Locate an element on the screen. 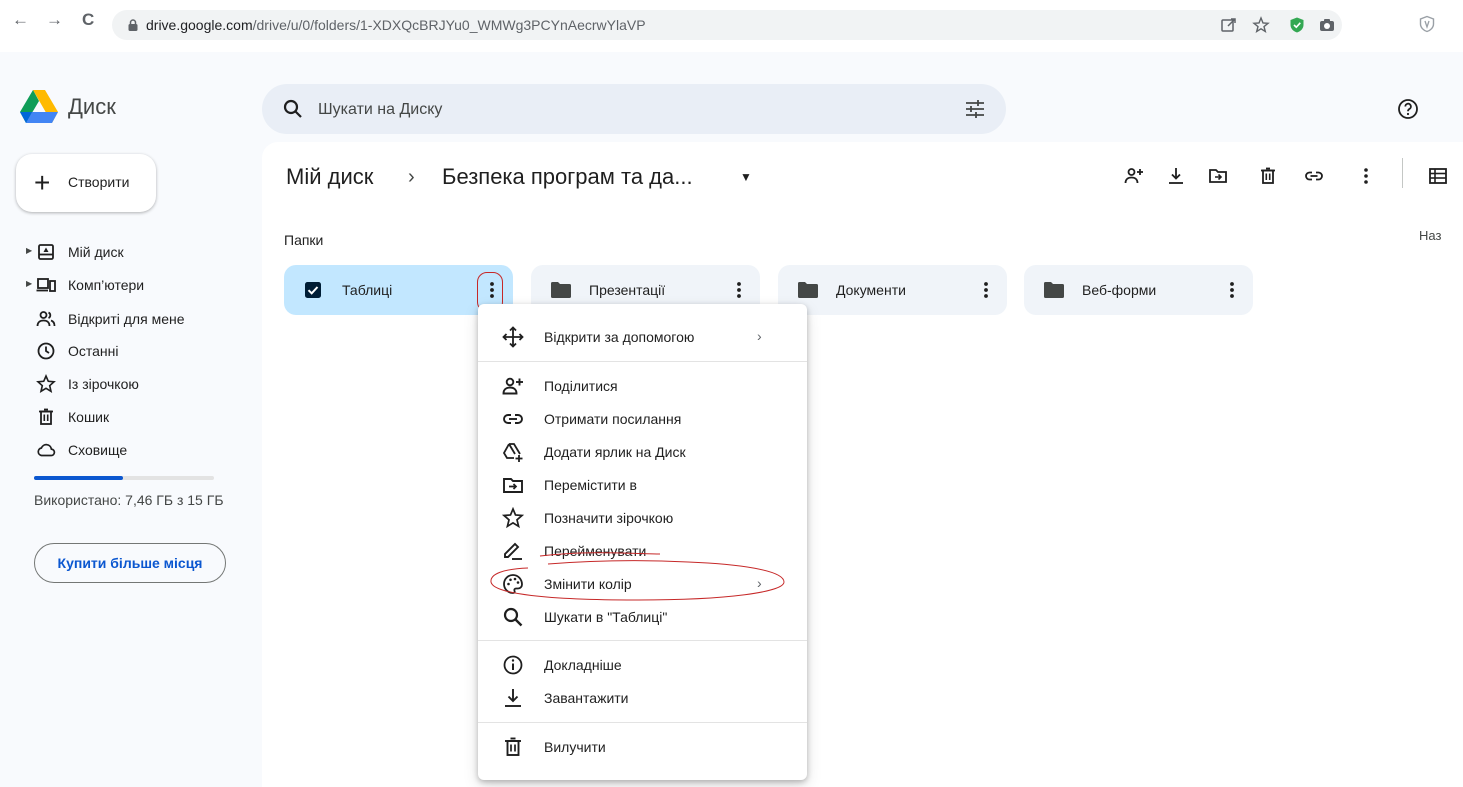  menu-item-details: Докладніше is located at coordinates (642, 664).